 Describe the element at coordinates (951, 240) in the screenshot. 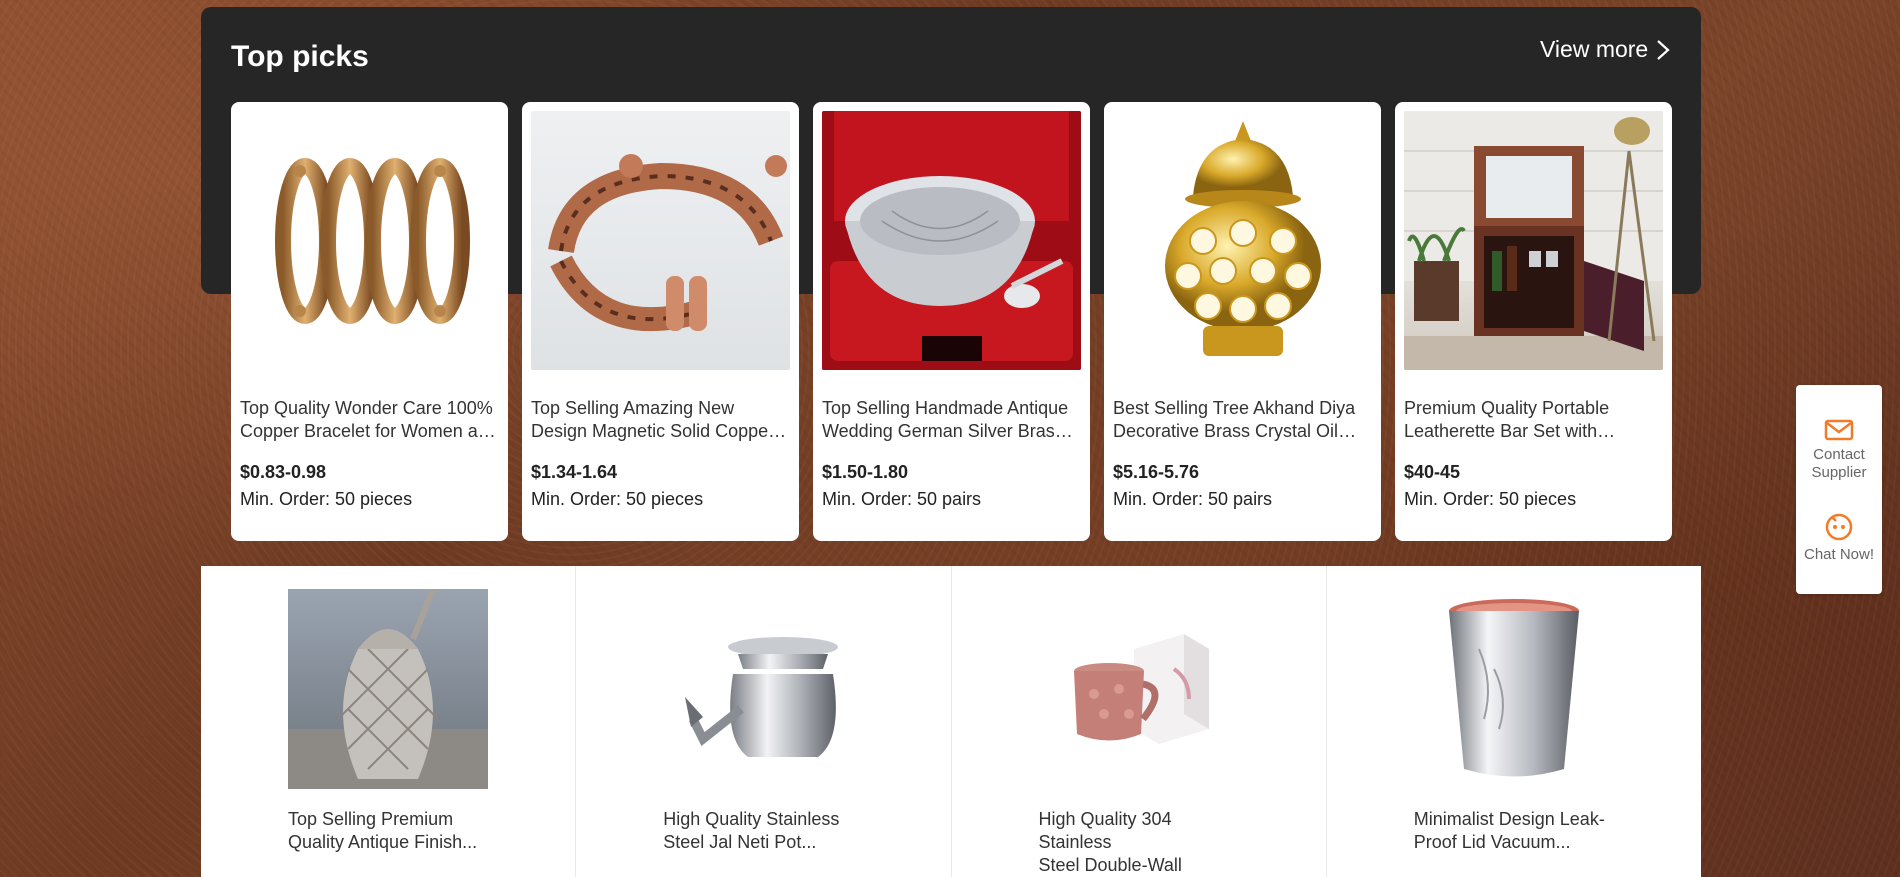

I see `silver-bowl-image` at that location.